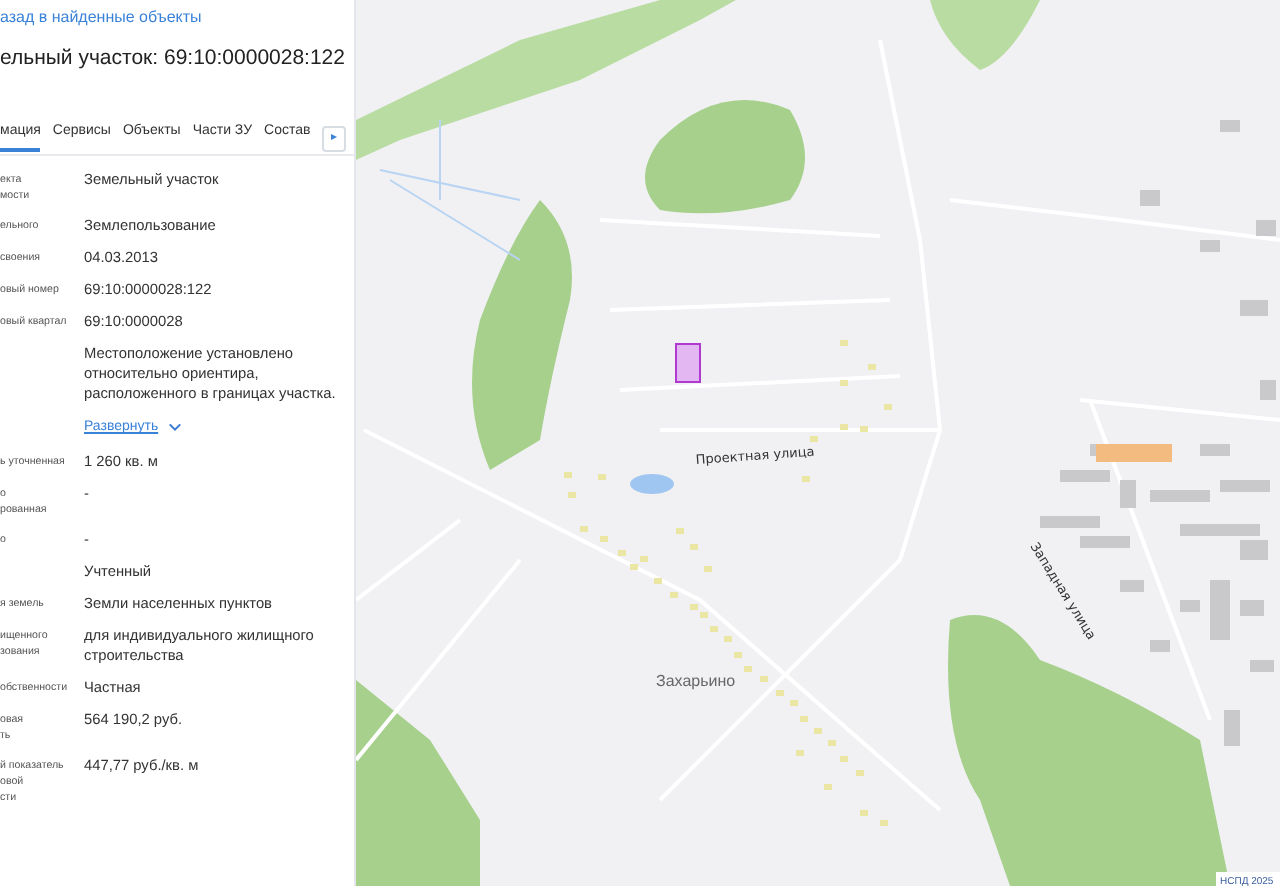  I want to click on map-label: Захарьино, so click(696, 681).